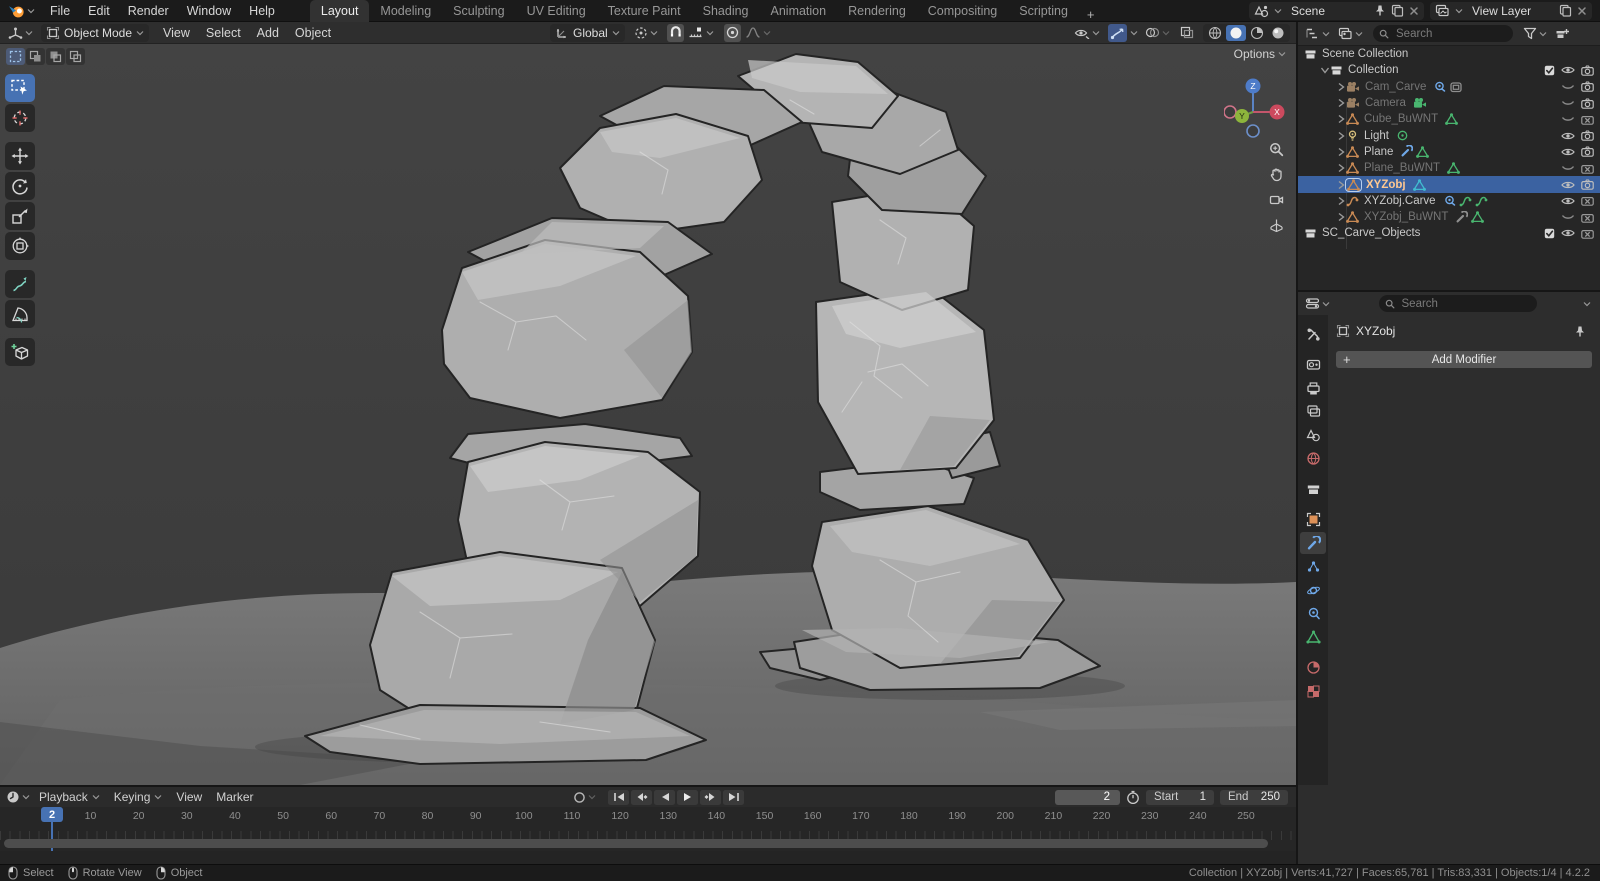 This screenshot has height=881, width=1600. What do you see at coordinates (18, 797) in the screenshot?
I see `timeline-editor-type-button` at bounding box center [18, 797].